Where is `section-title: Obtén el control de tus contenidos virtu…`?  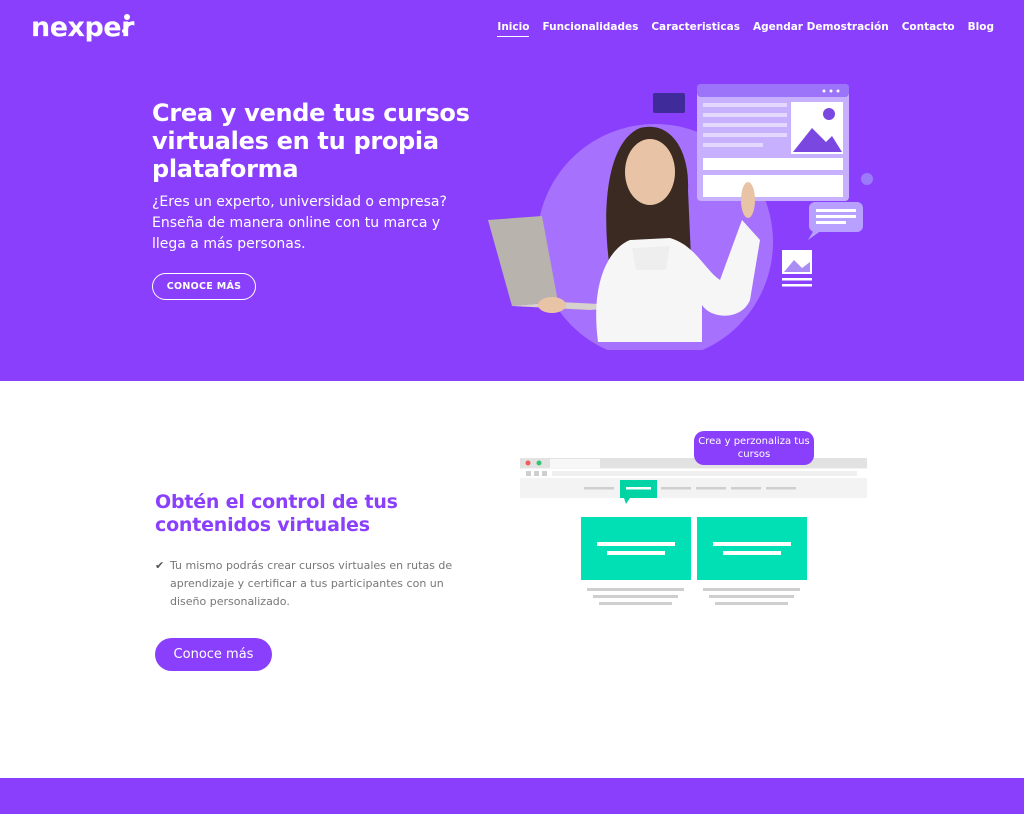 section-title: Obtén el control de tus contenidos virtu… is located at coordinates (276, 513).